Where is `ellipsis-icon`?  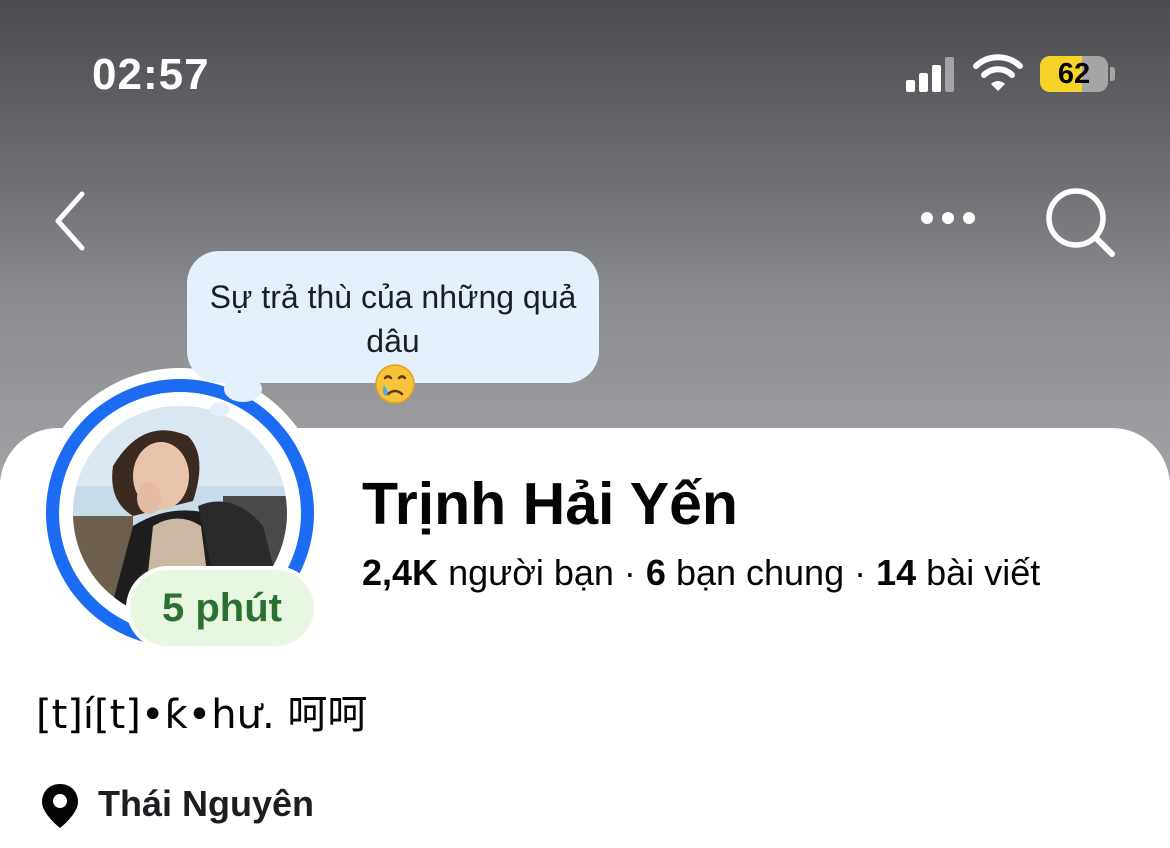
ellipsis-icon is located at coordinates (948, 218).